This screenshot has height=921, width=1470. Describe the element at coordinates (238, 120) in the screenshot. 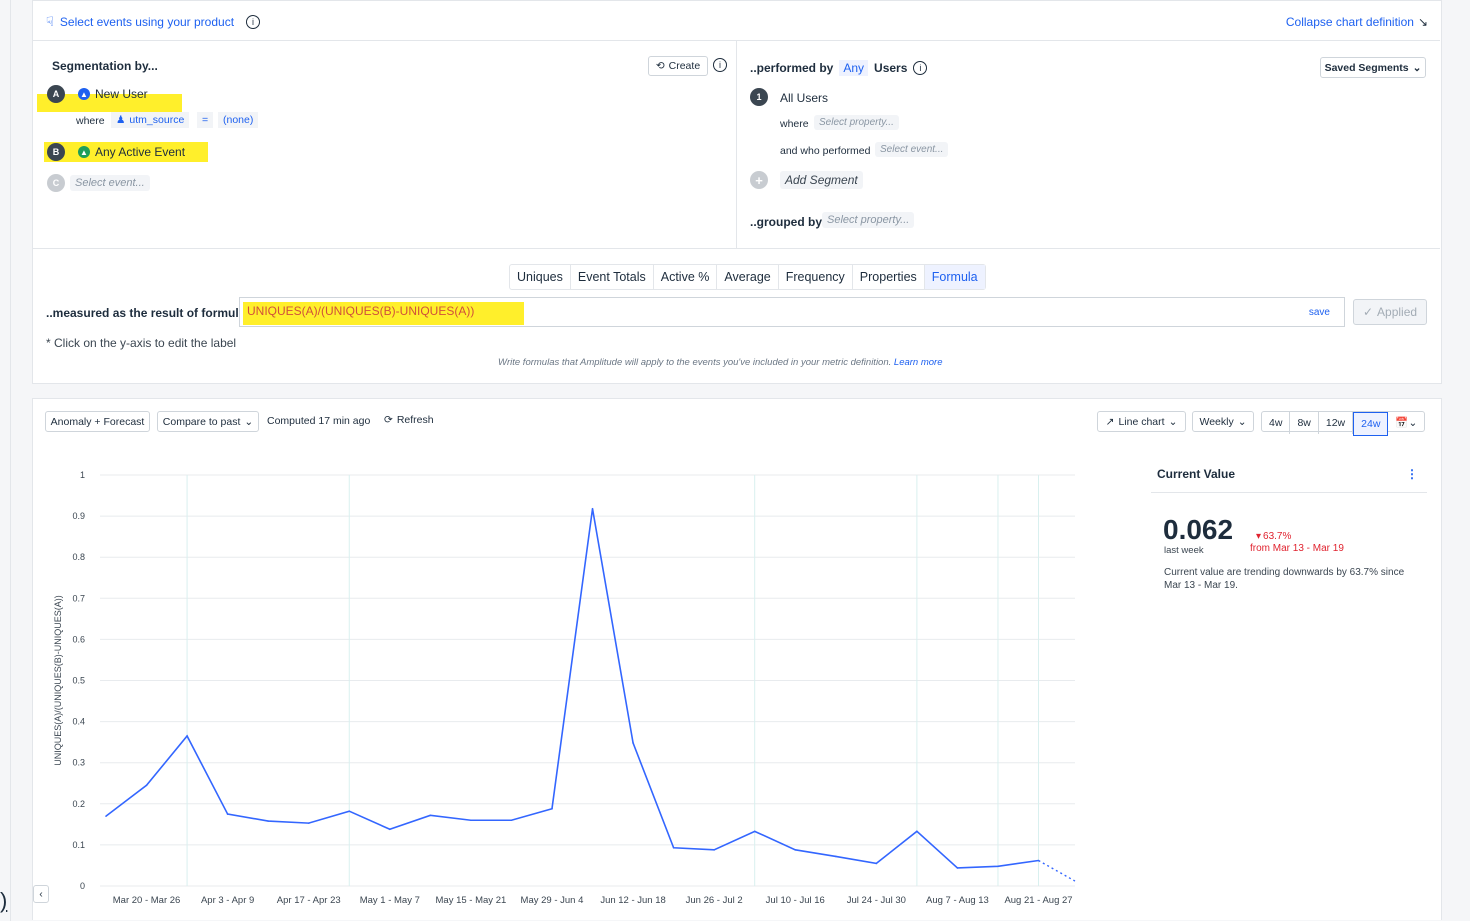

I see `where-value: (none)` at that location.